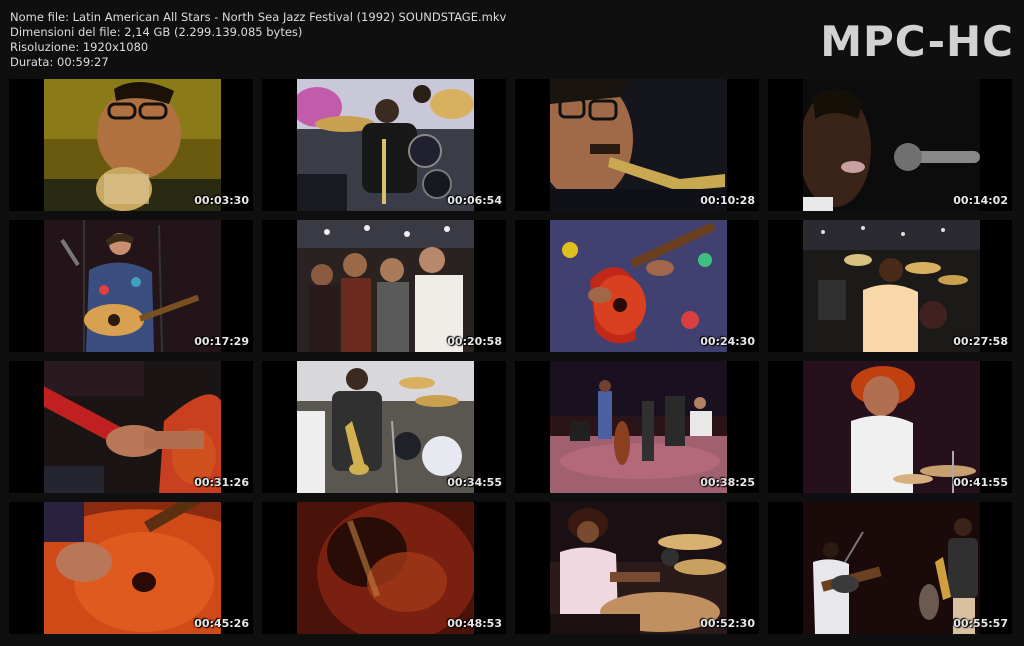 This screenshot has height=646, width=1024. I want to click on thumbnail: 00:38:25, so click(637, 427).